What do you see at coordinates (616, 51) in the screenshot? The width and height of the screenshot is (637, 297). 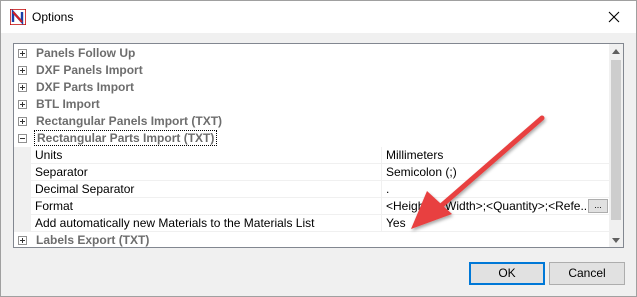 I see `scroll-up-icon` at bounding box center [616, 51].